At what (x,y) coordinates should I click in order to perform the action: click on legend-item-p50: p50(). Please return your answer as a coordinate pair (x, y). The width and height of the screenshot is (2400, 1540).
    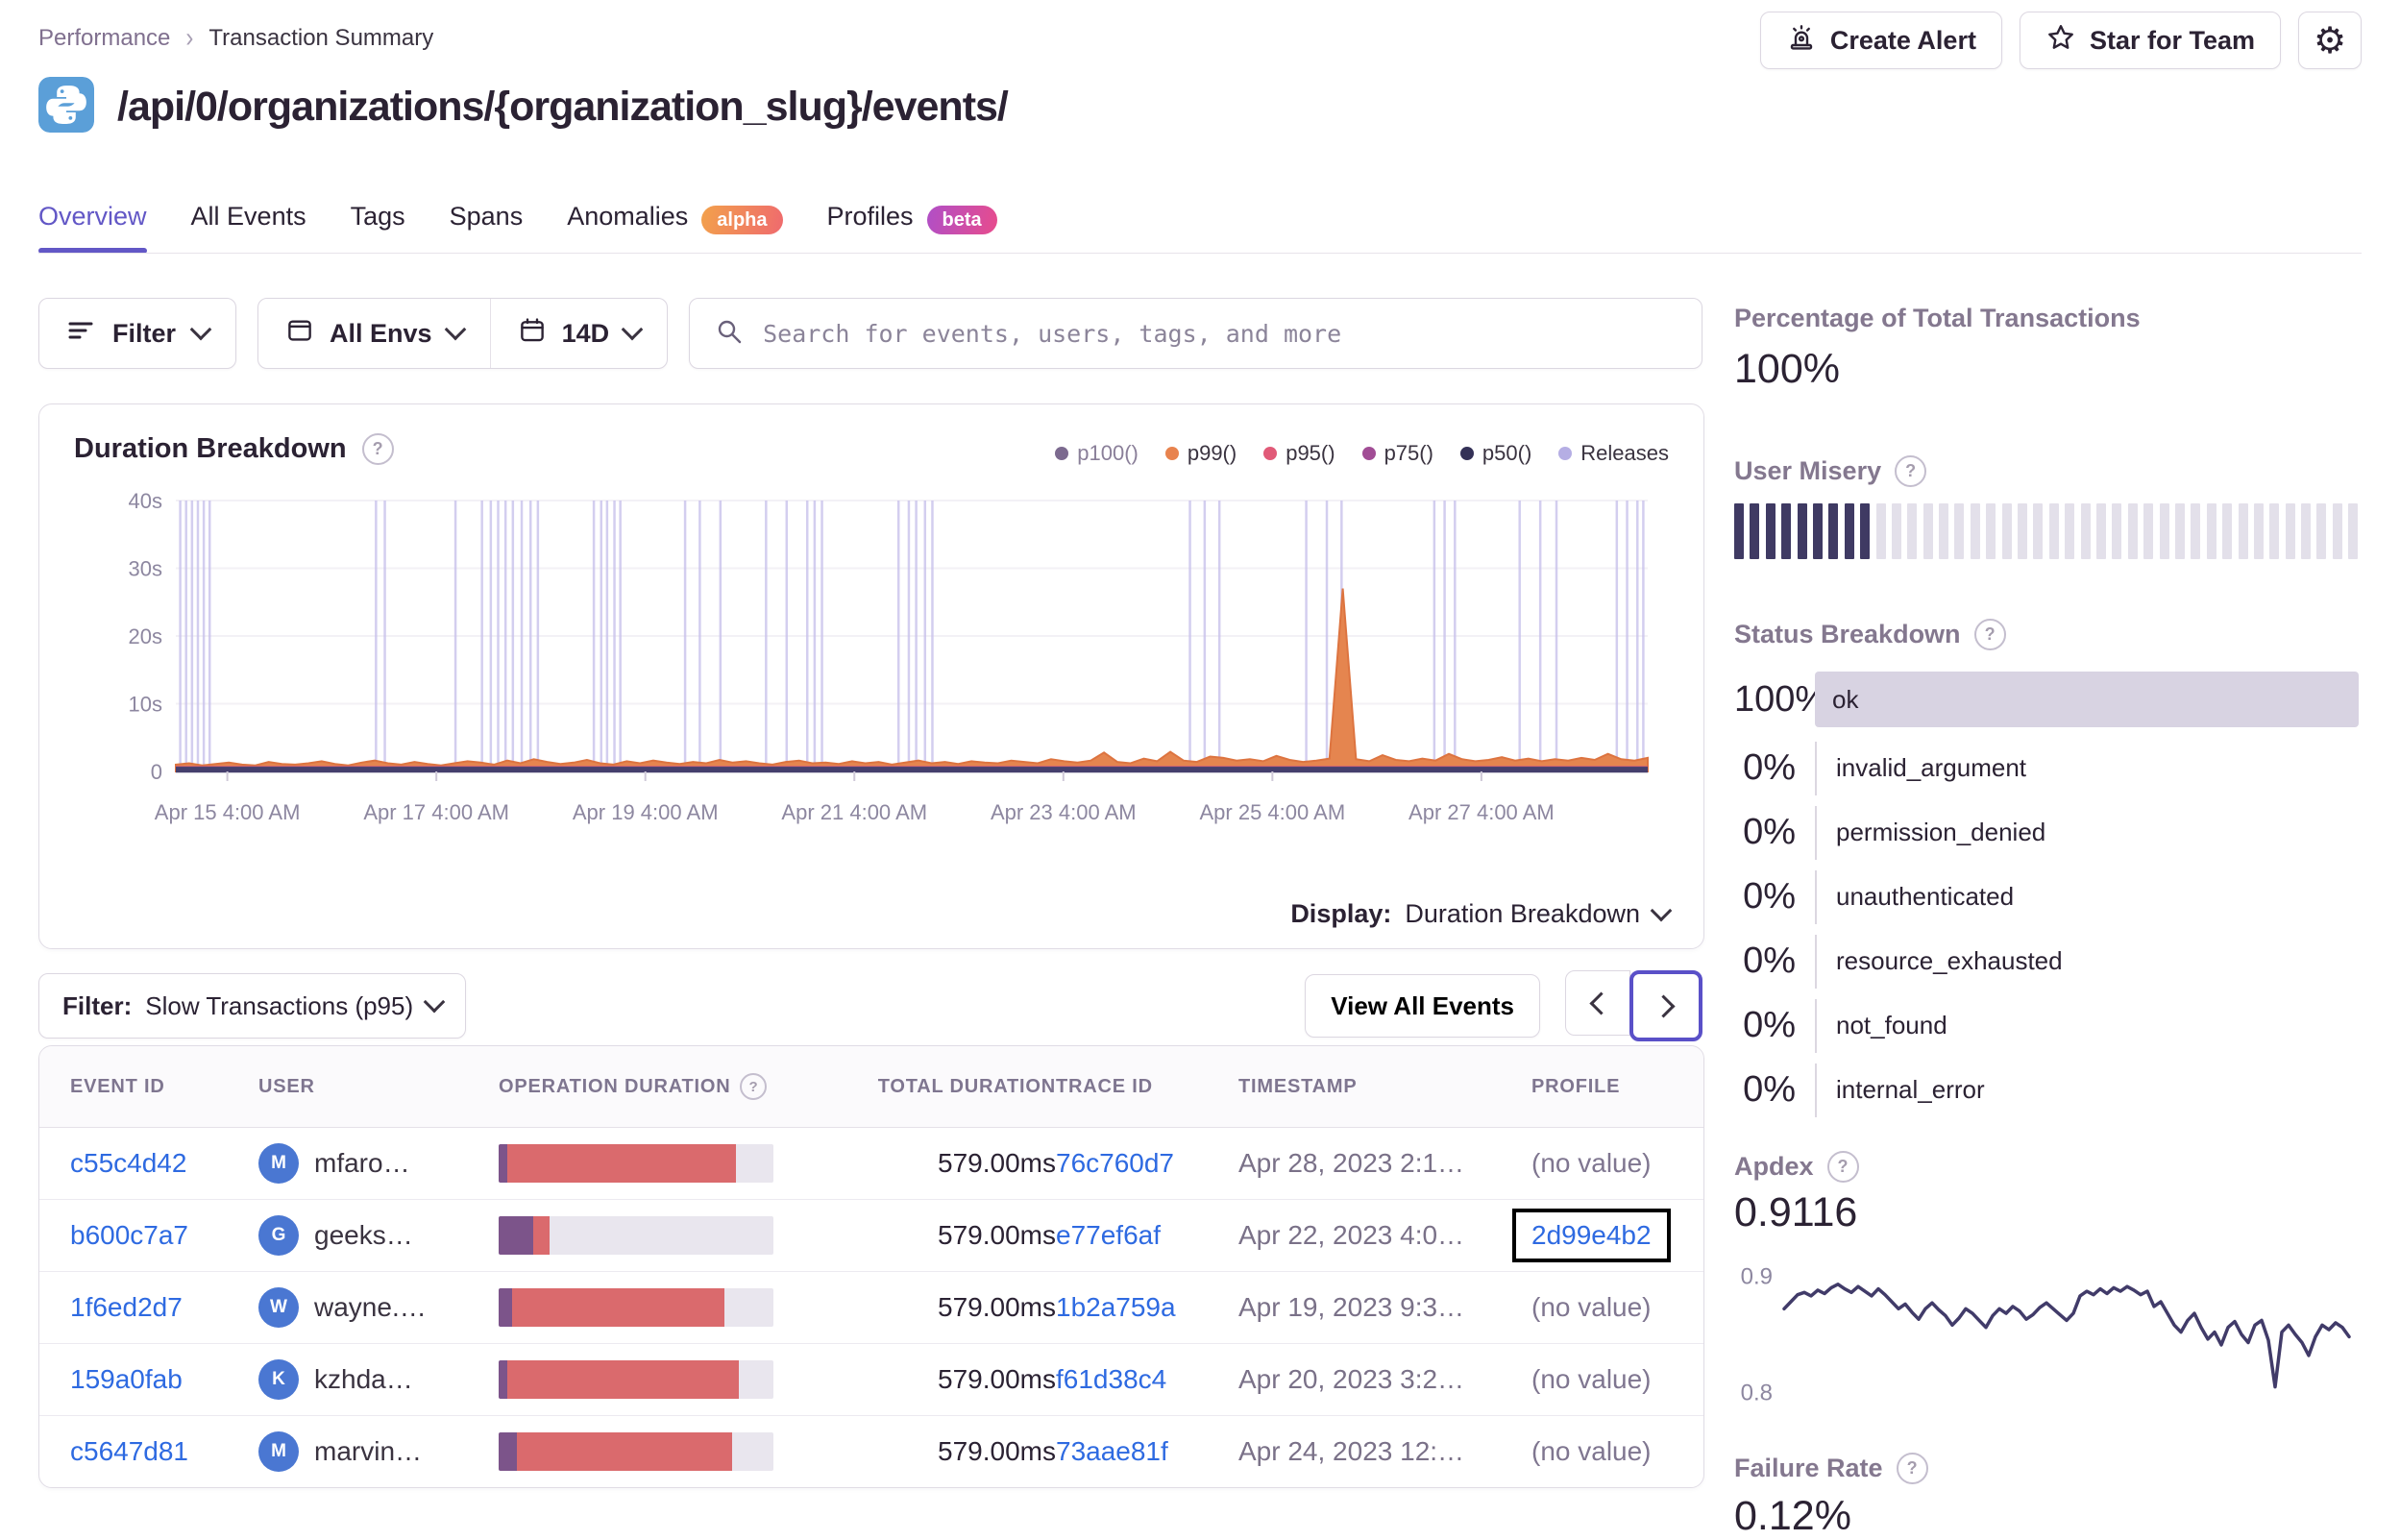
    Looking at the image, I should click on (1495, 454).